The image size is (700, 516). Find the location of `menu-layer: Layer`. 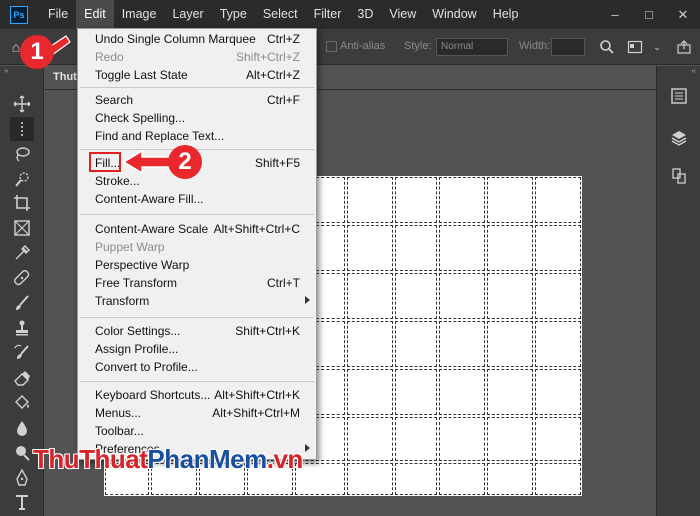

menu-layer: Layer is located at coordinates (187, 14).